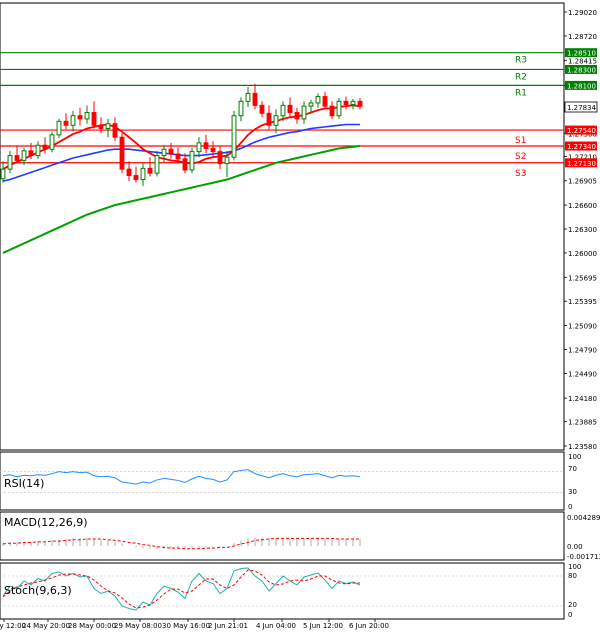  Describe the element at coordinates (582, 182) in the screenshot. I see `price-tick-label: 1.26905` at that location.